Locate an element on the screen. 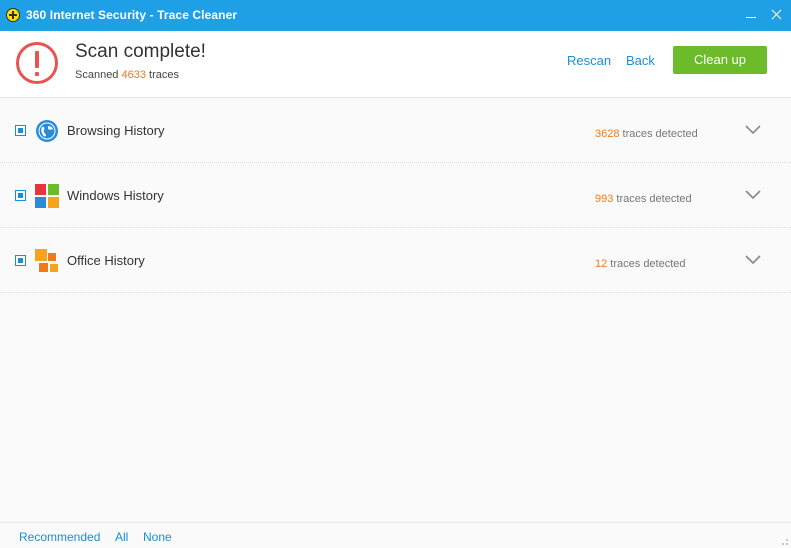 The height and width of the screenshot is (548, 791). minimize-button is located at coordinates (751, 15).